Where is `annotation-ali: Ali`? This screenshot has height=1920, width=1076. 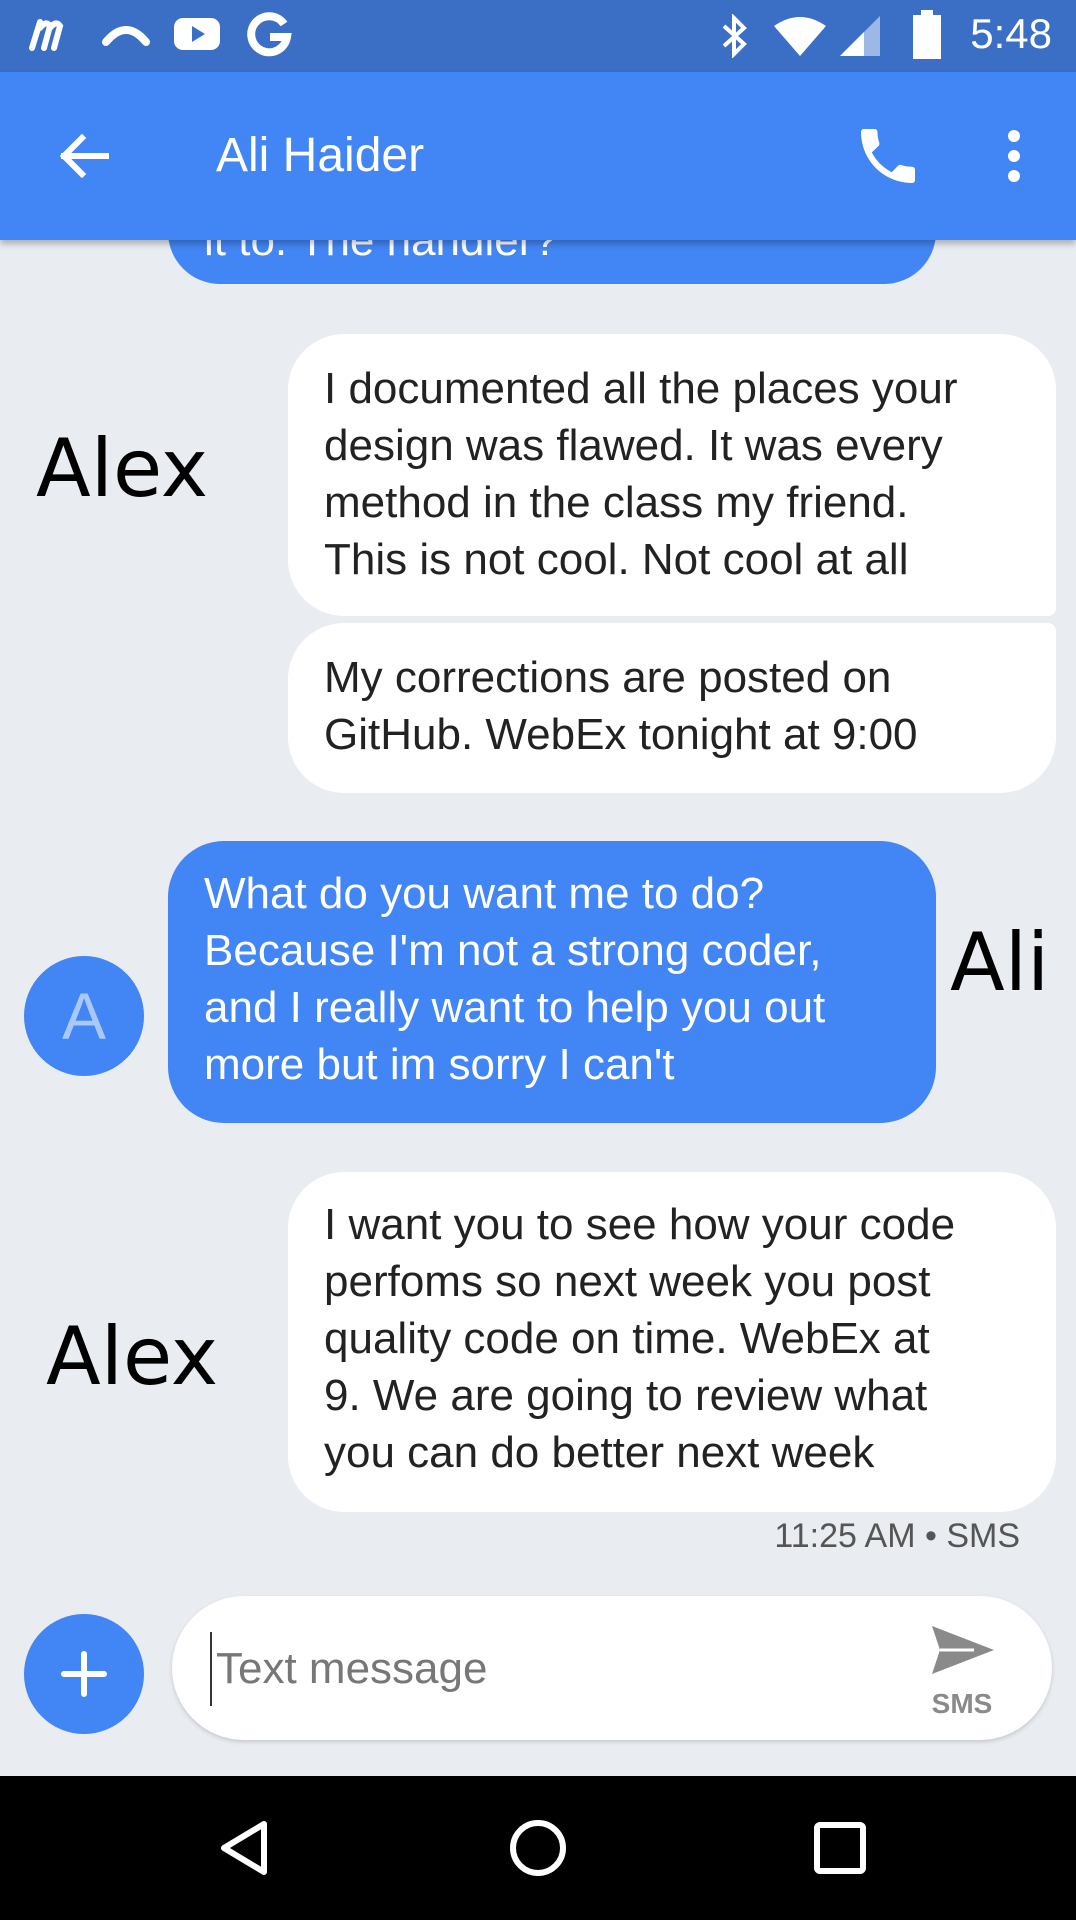
annotation-ali: Ali is located at coordinates (1000, 962).